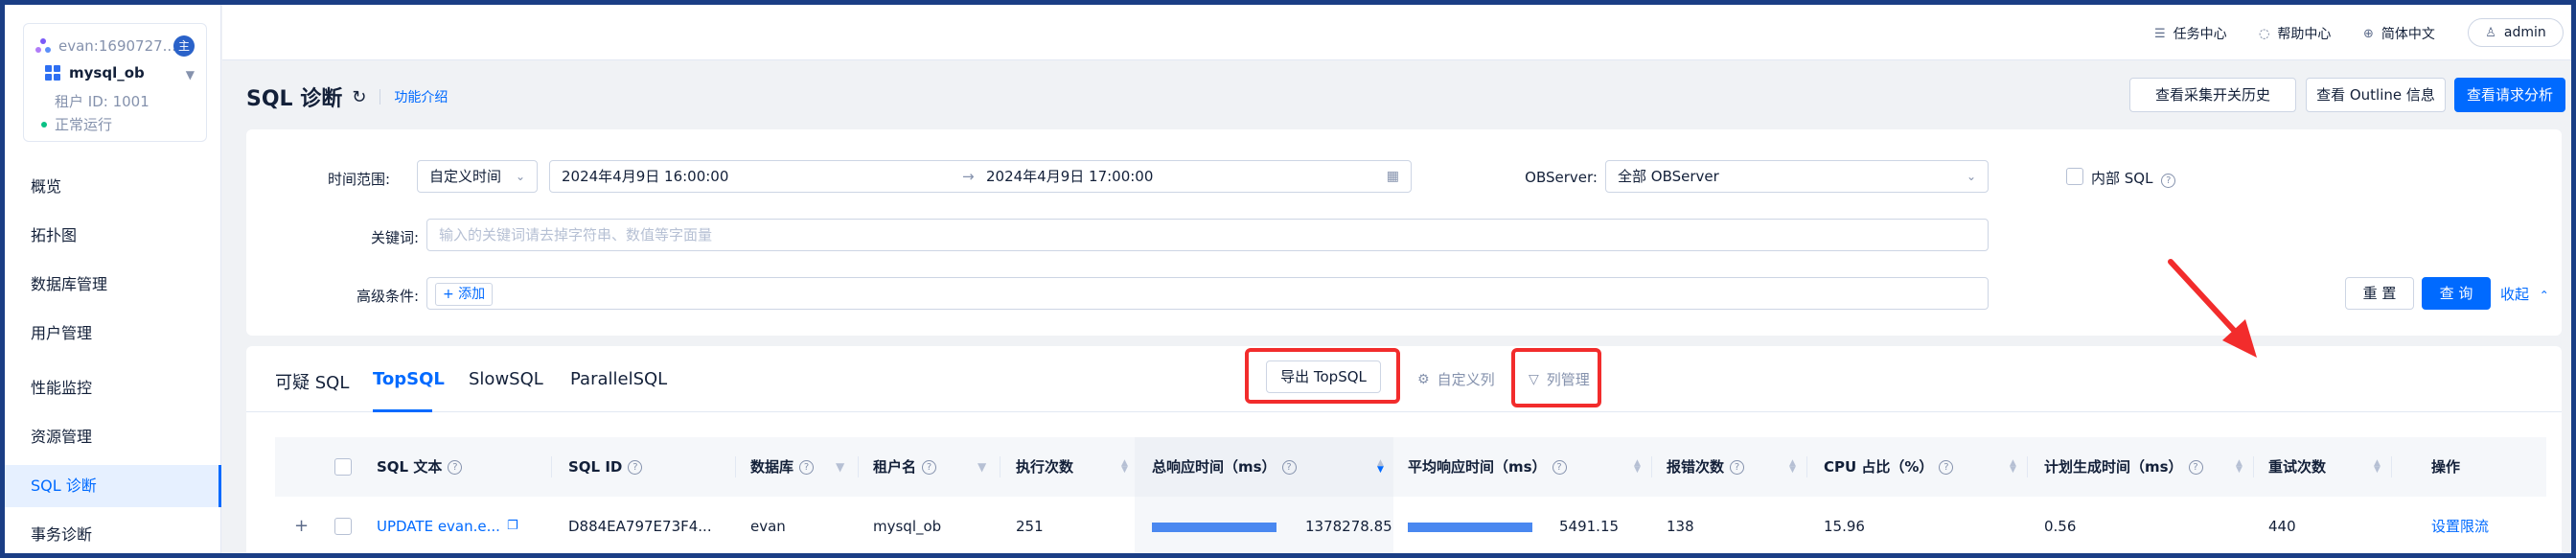 Image resolution: width=2576 pixels, height=558 pixels. I want to click on select-all-checkbox, so click(343, 467).